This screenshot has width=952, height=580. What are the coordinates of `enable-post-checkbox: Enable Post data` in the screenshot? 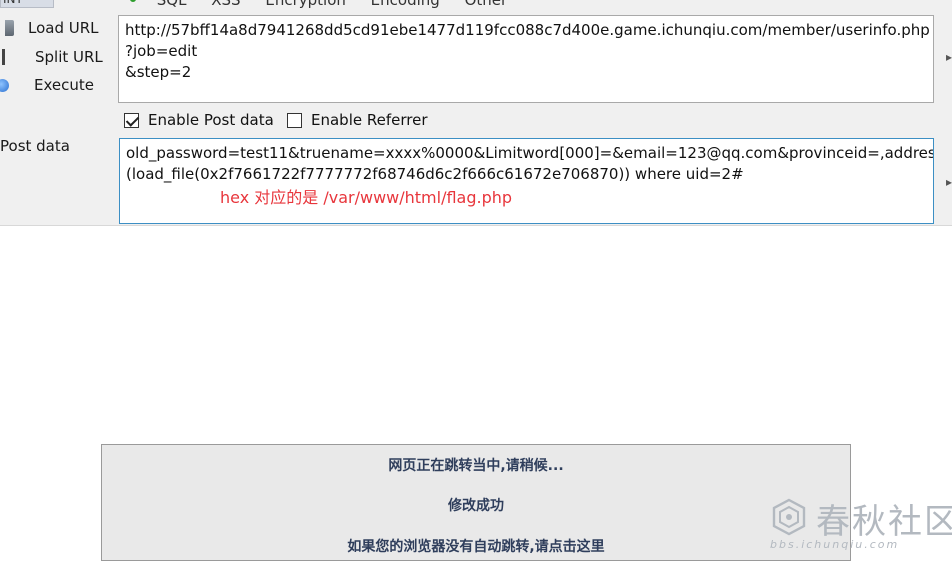 It's located at (199, 120).